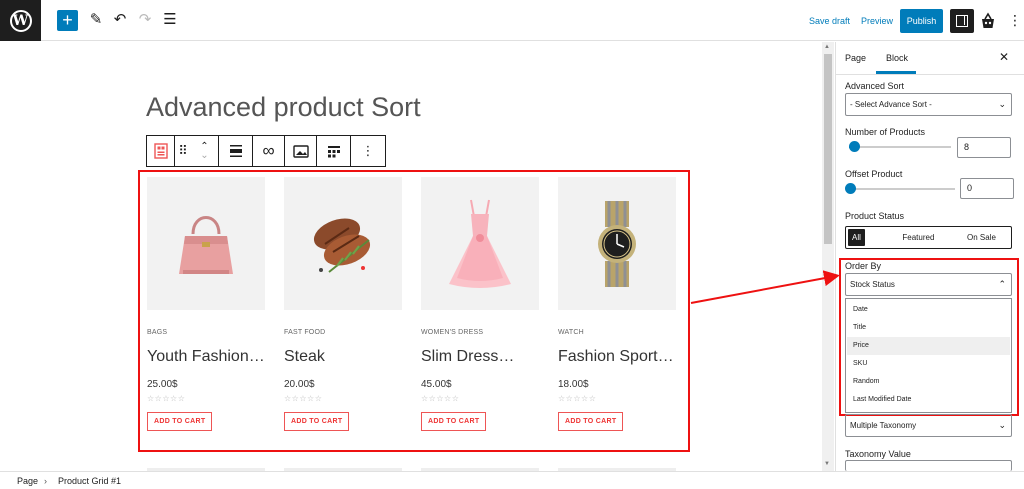 This screenshot has height=489, width=1024. I want to click on canvas-scrollbar-thumb, so click(828, 149).